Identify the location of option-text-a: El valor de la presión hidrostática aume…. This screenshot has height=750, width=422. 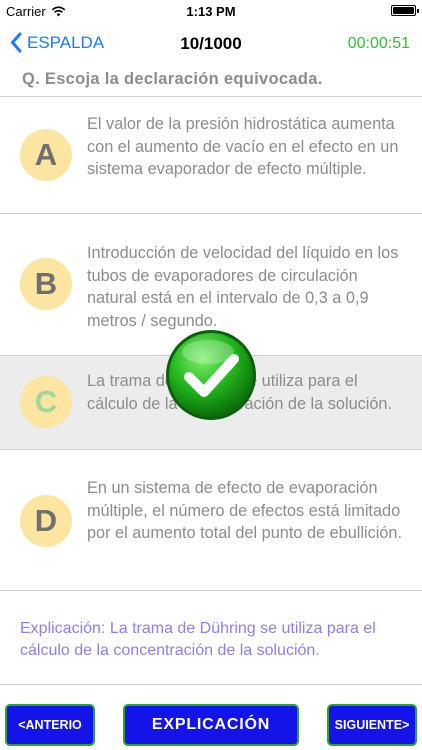
(243, 146).